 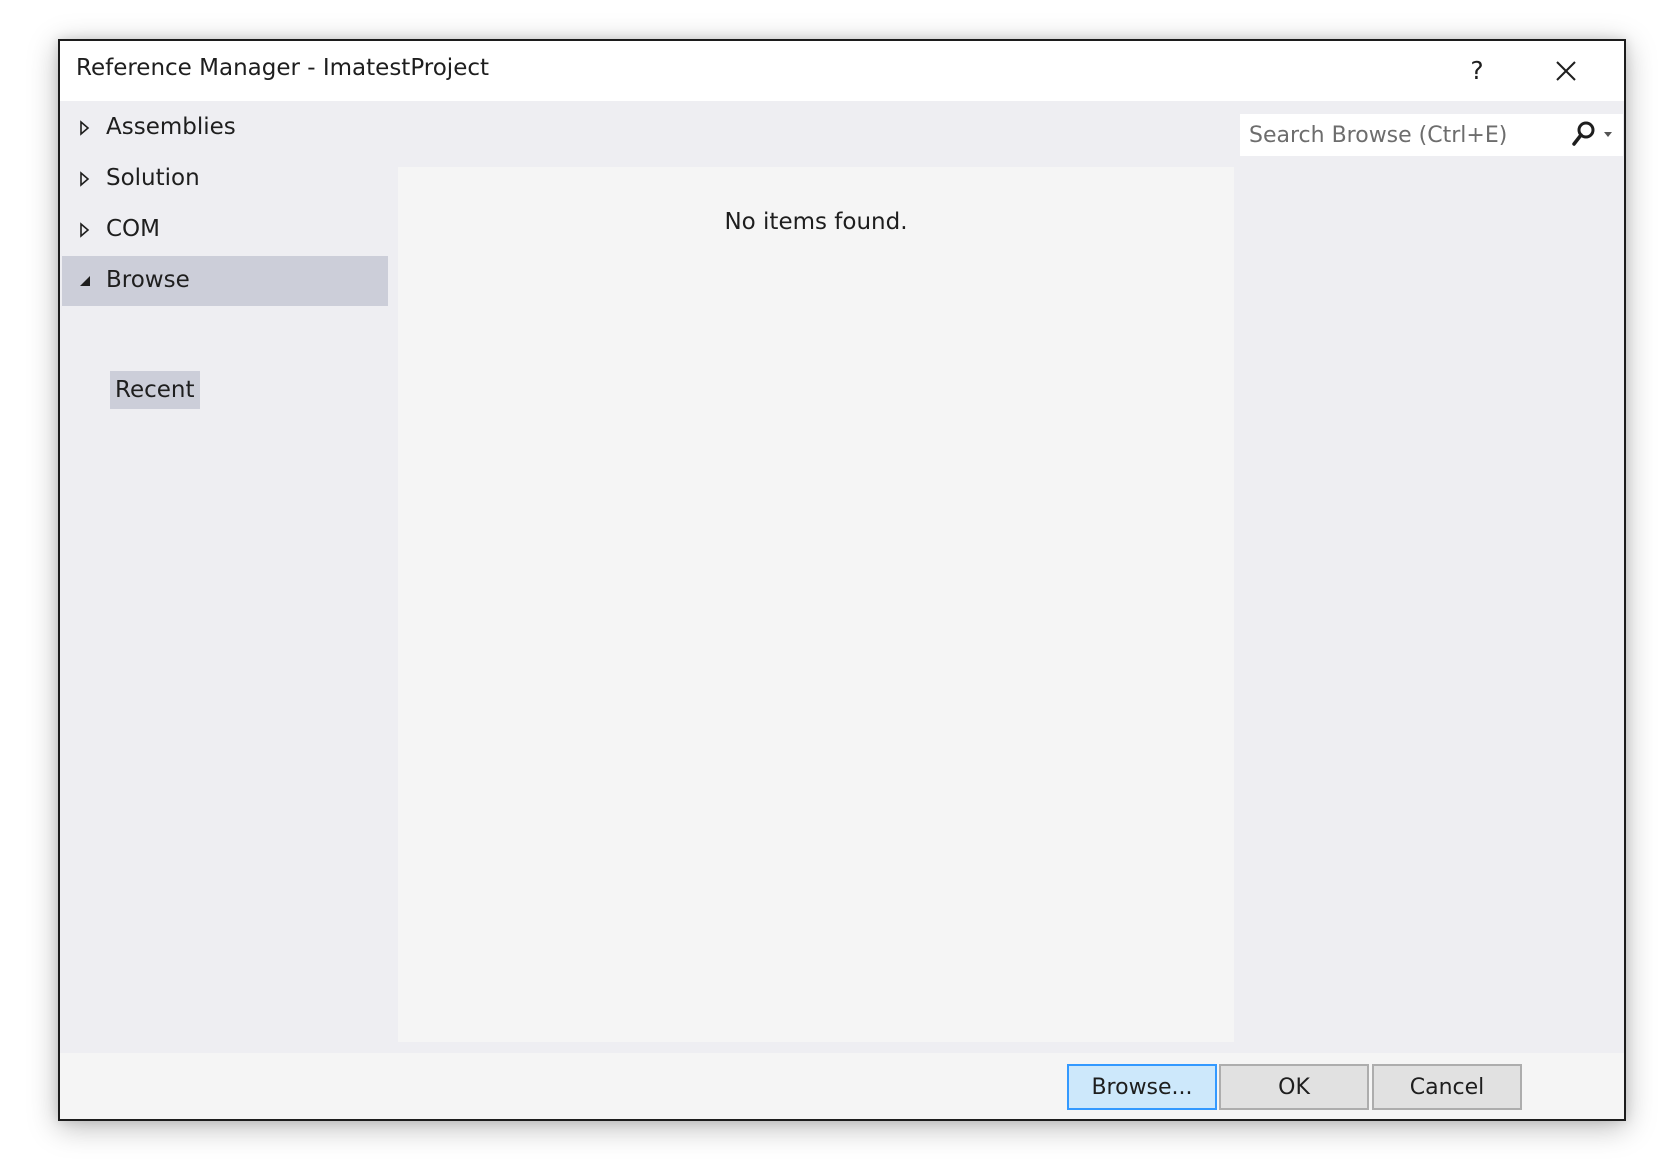 I want to click on close-icon, so click(x=1566, y=71).